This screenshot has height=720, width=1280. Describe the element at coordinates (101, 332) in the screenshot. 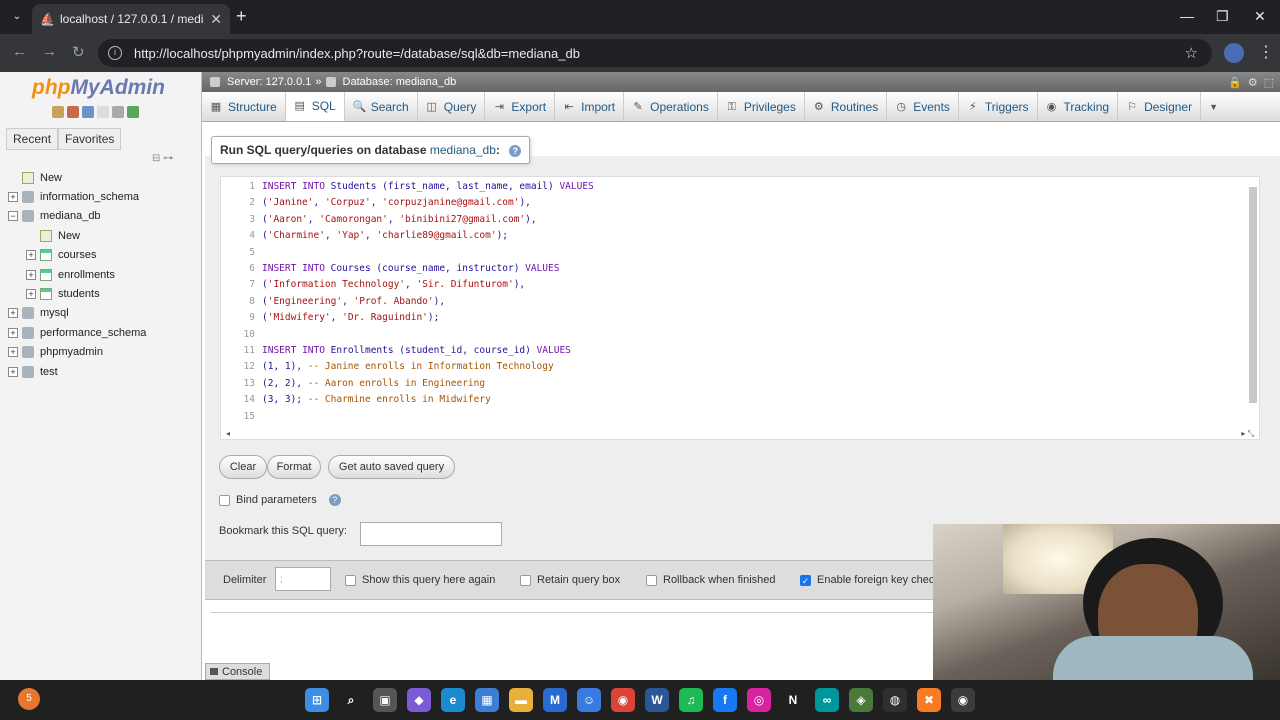

I see `tree-item-performance-schema: + performance_schema` at that location.